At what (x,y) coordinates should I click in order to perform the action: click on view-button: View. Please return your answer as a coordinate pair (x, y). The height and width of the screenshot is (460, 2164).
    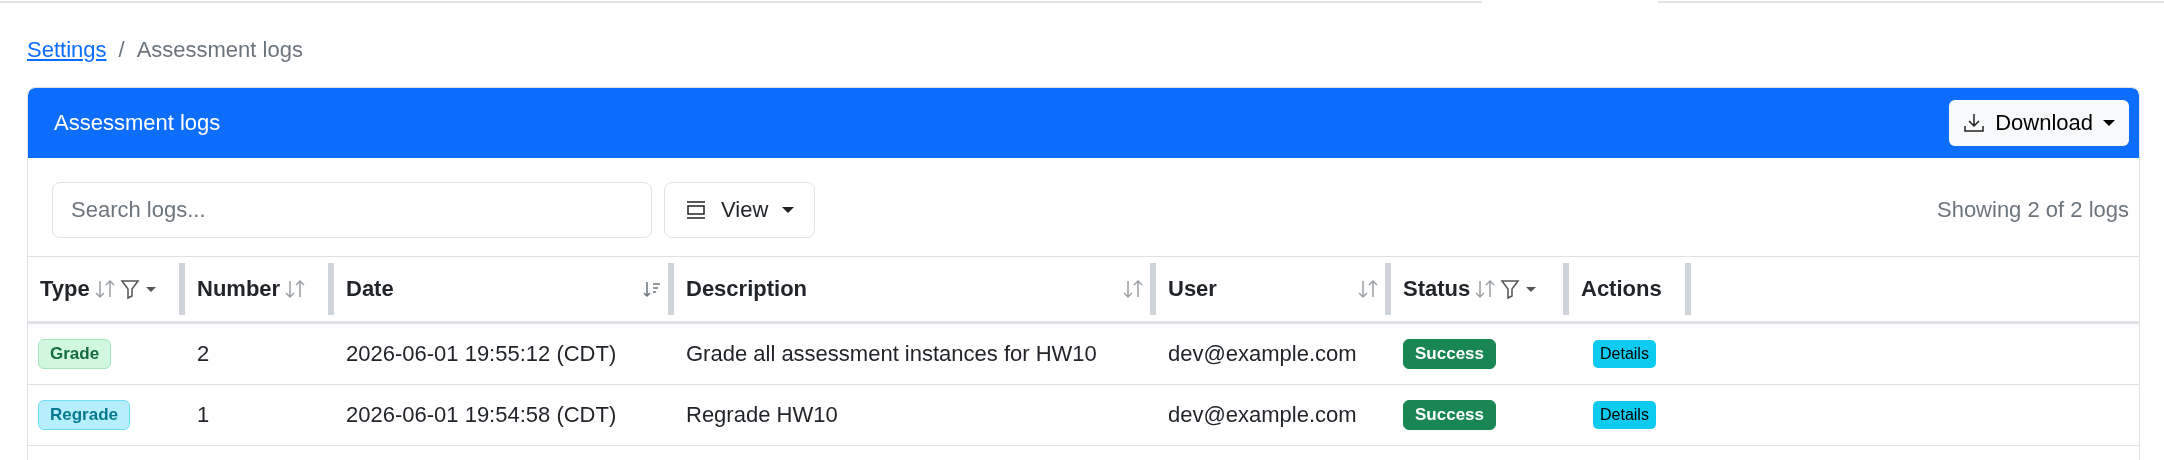
    Looking at the image, I should click on (740, 210).